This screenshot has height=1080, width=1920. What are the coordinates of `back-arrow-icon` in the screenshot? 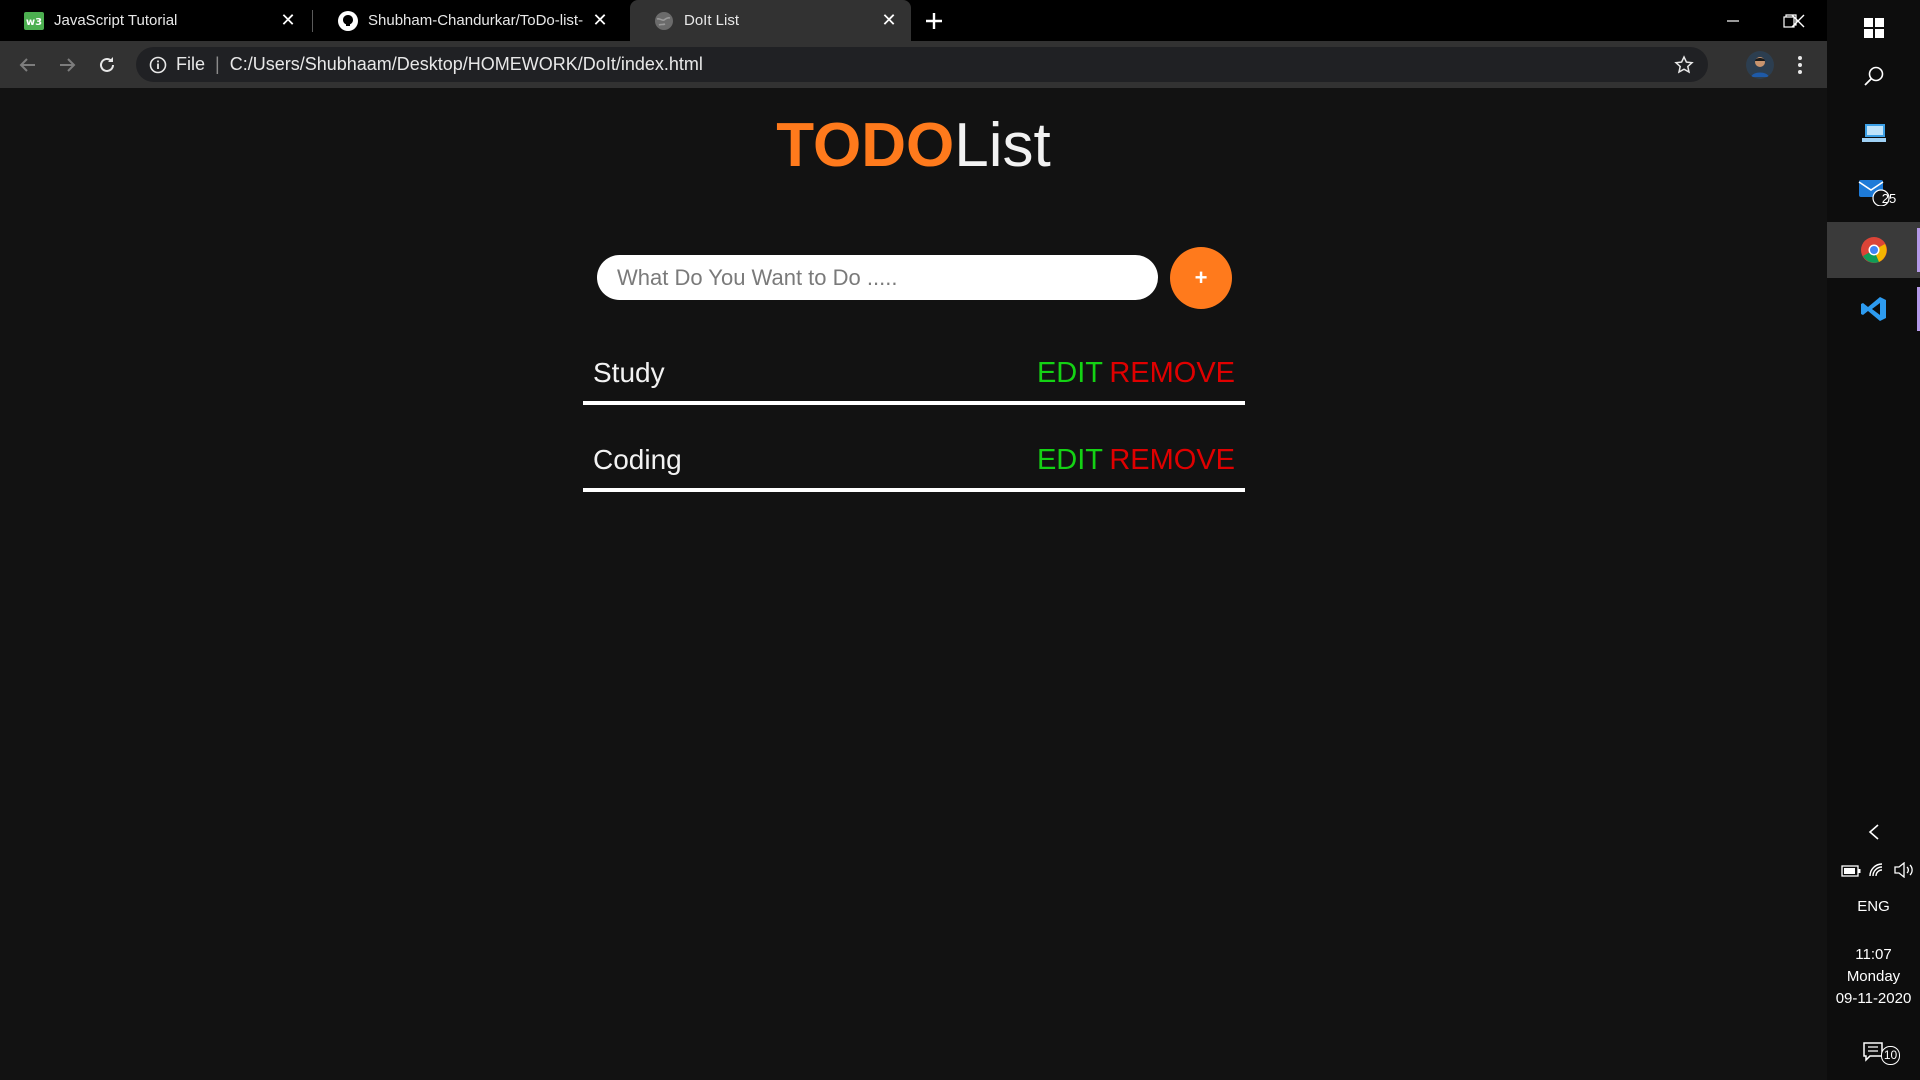 It's located at (27, 65).